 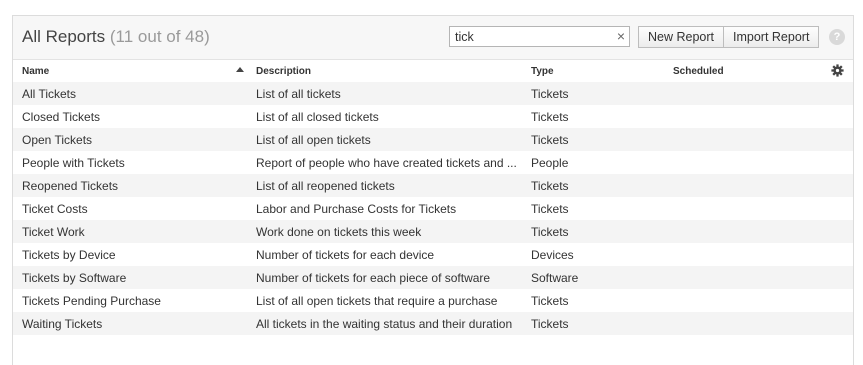 What do you see at coordinates (356, 209) in the screenshot?
I see `report-description: Labor and Purchase Costs for Tickets` at bounding box center [356, 209].